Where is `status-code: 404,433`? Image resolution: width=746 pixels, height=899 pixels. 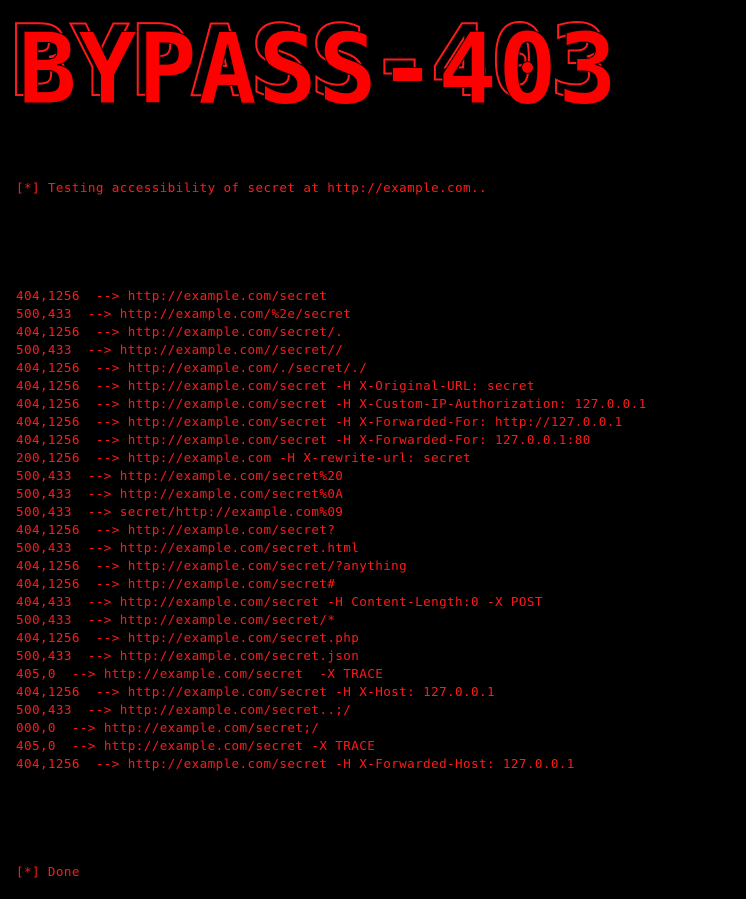
status-code: 404,433 is located at coordinates (44, 601).